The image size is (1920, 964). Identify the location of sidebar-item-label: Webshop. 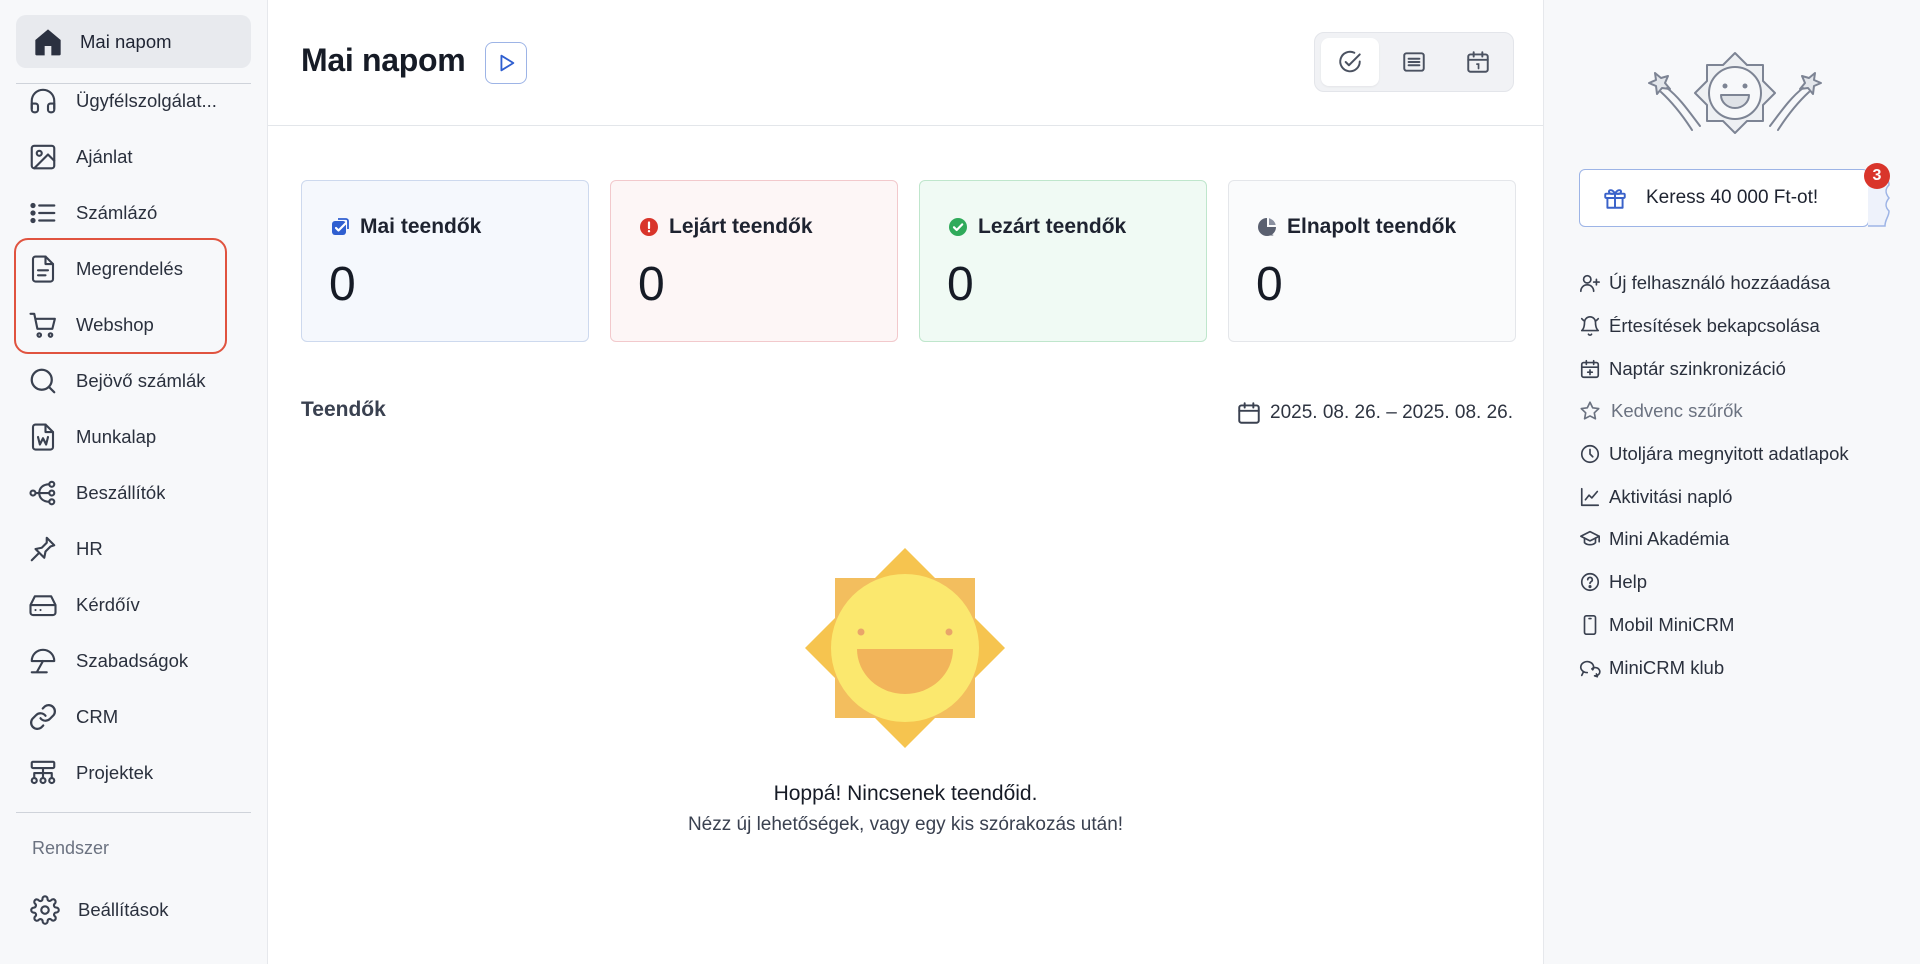
(115, 324).